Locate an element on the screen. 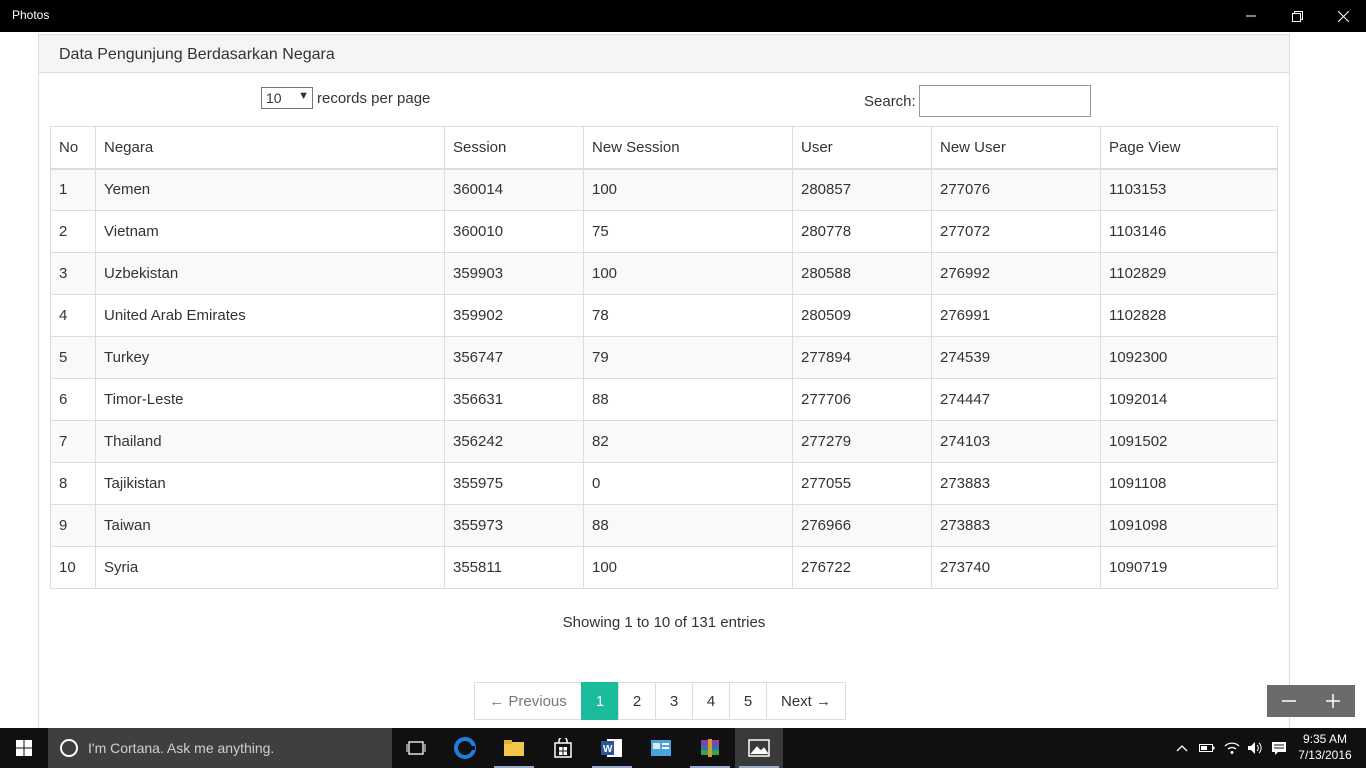  cell-new-session: 0 is located at coordinates (688, 483).